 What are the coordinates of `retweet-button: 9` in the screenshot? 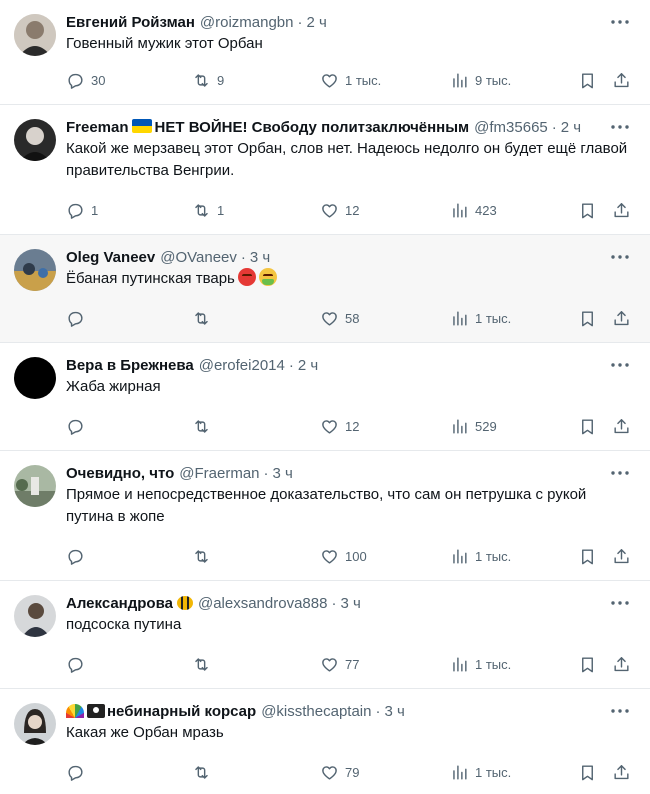 It's located at (208, 80).